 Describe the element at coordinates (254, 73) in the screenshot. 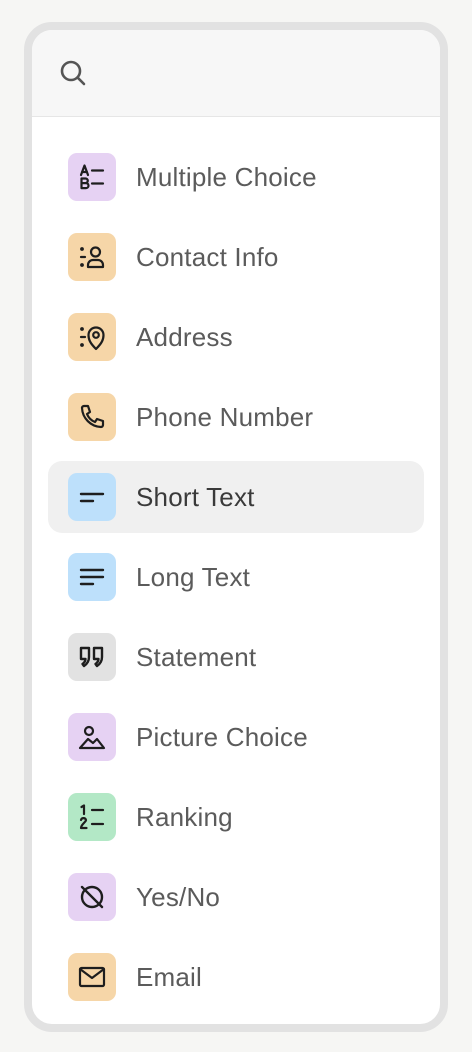

I see `search-input` at that location.